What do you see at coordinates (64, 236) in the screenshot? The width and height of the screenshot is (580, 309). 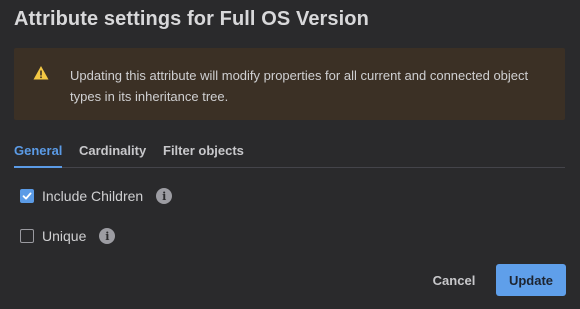 I see `unique-label: Unique` at bounding box center [64, 236].